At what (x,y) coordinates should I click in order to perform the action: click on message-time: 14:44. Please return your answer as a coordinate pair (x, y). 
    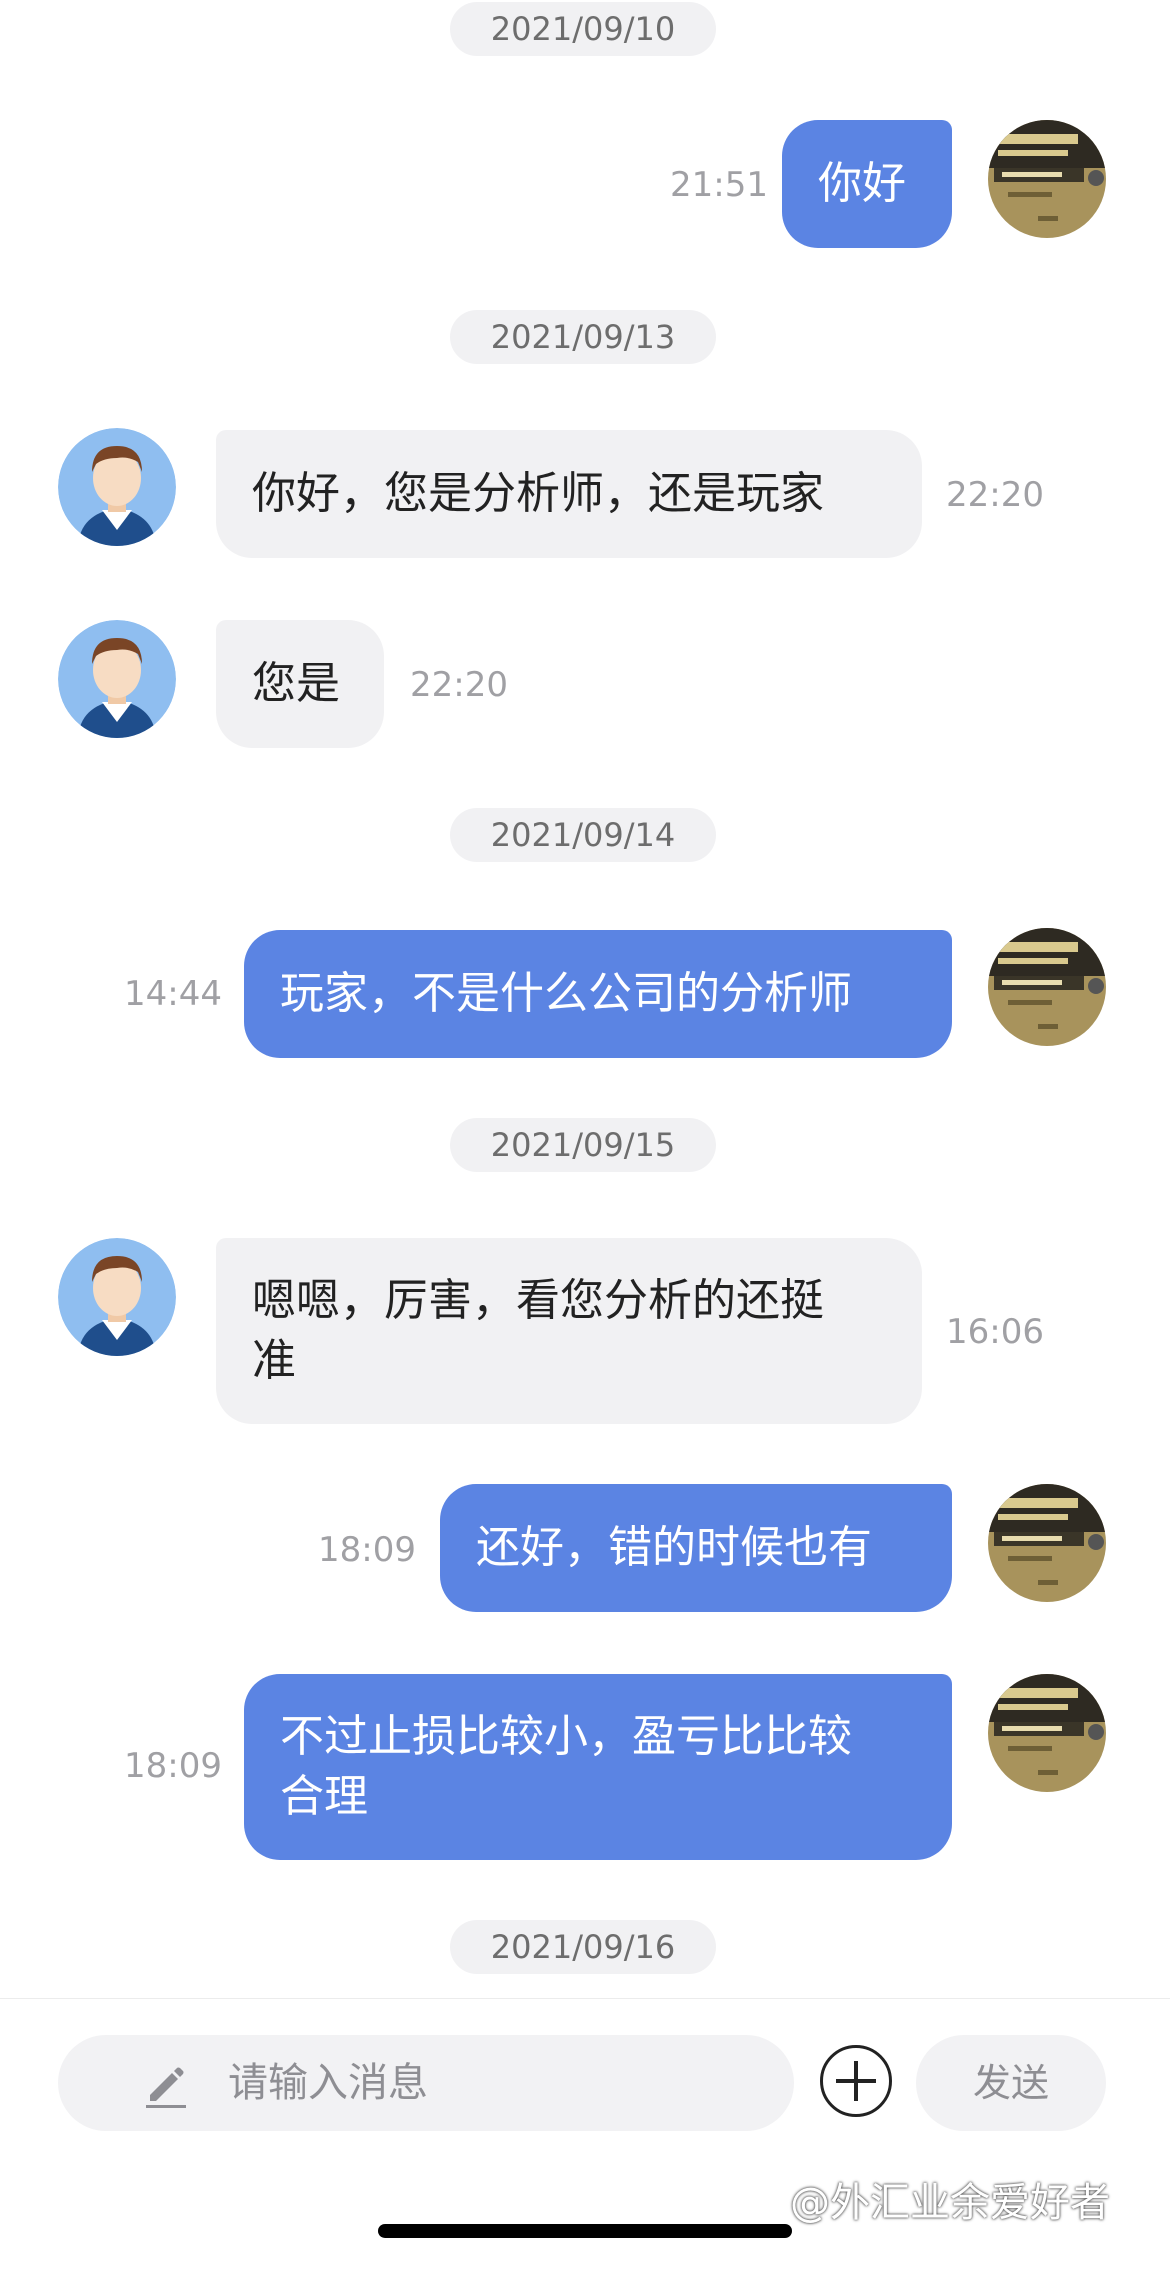
    Looking at the image, I should click on (173, 994).